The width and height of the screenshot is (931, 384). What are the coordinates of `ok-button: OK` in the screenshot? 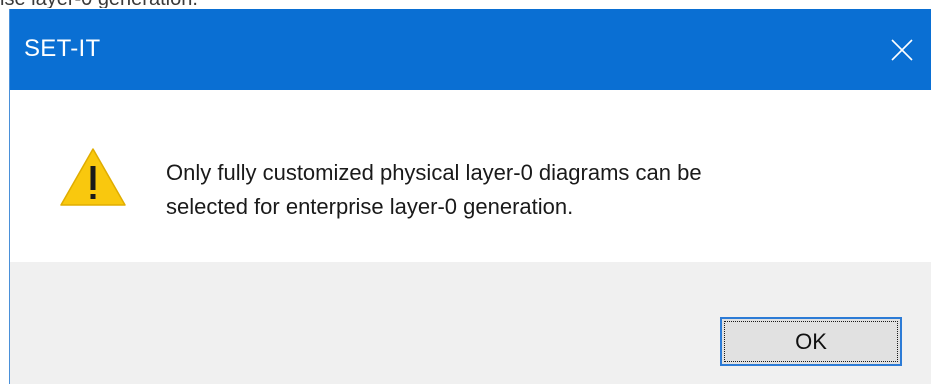 It's located at (811, 341).